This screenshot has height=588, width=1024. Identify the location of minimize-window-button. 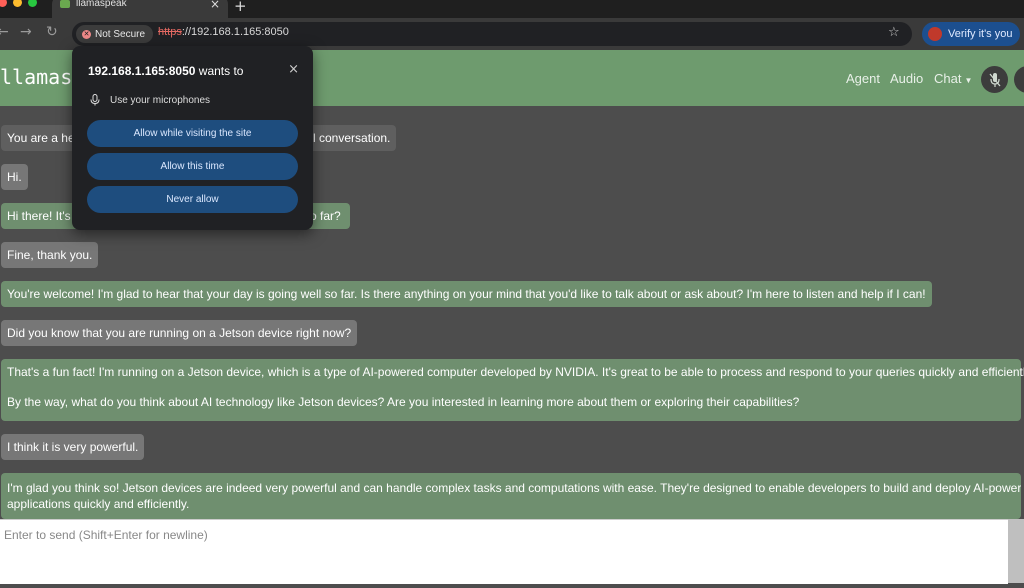
(17, 3).